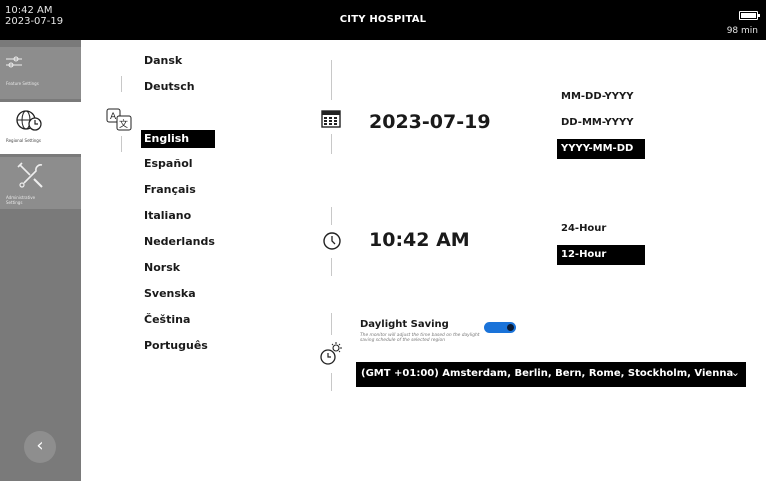 Image resolution: width=766 pixels, height=481 pixels. I want to click on language-option: Nederlands, so click(179, 242).